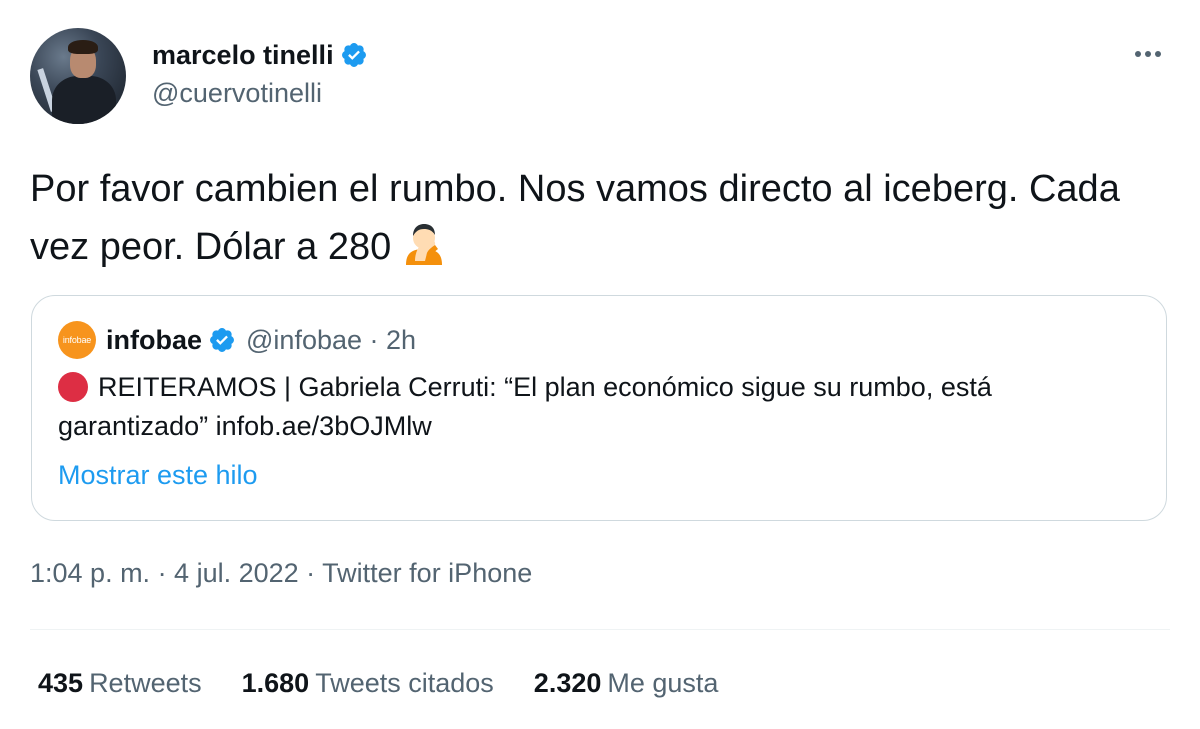 The image size is (1200, 729). I want to click on likes-count: 2.320, so click(567, 683).